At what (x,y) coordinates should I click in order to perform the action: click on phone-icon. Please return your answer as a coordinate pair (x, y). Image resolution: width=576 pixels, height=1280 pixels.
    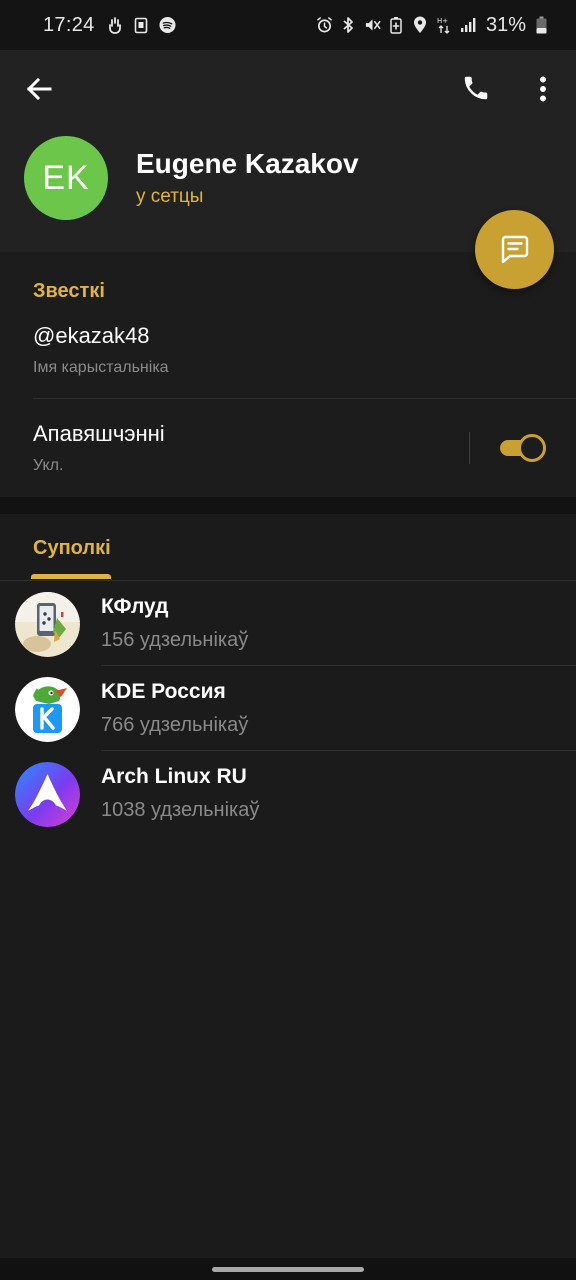
    Looking at the image, I should click on (476, 88).